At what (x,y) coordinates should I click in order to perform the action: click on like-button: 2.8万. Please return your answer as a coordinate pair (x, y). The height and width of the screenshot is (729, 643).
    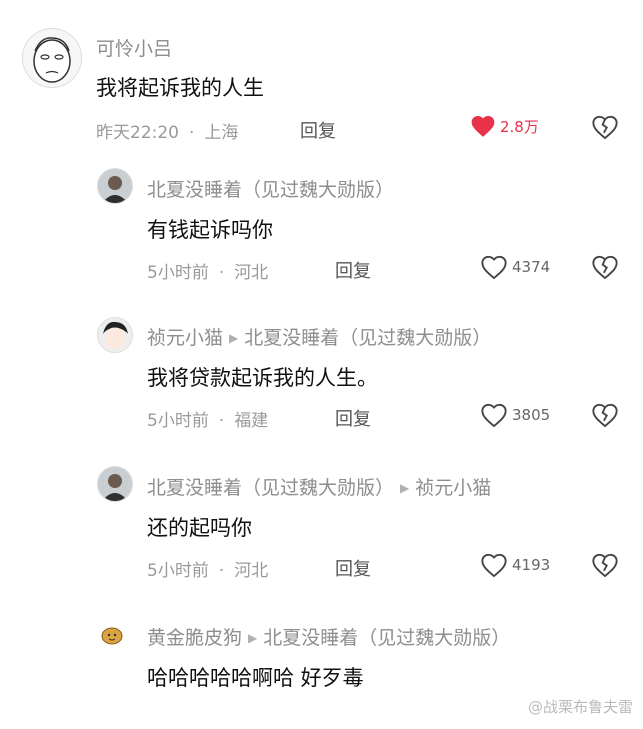
    Looking at the image, I should click on (504, 126).